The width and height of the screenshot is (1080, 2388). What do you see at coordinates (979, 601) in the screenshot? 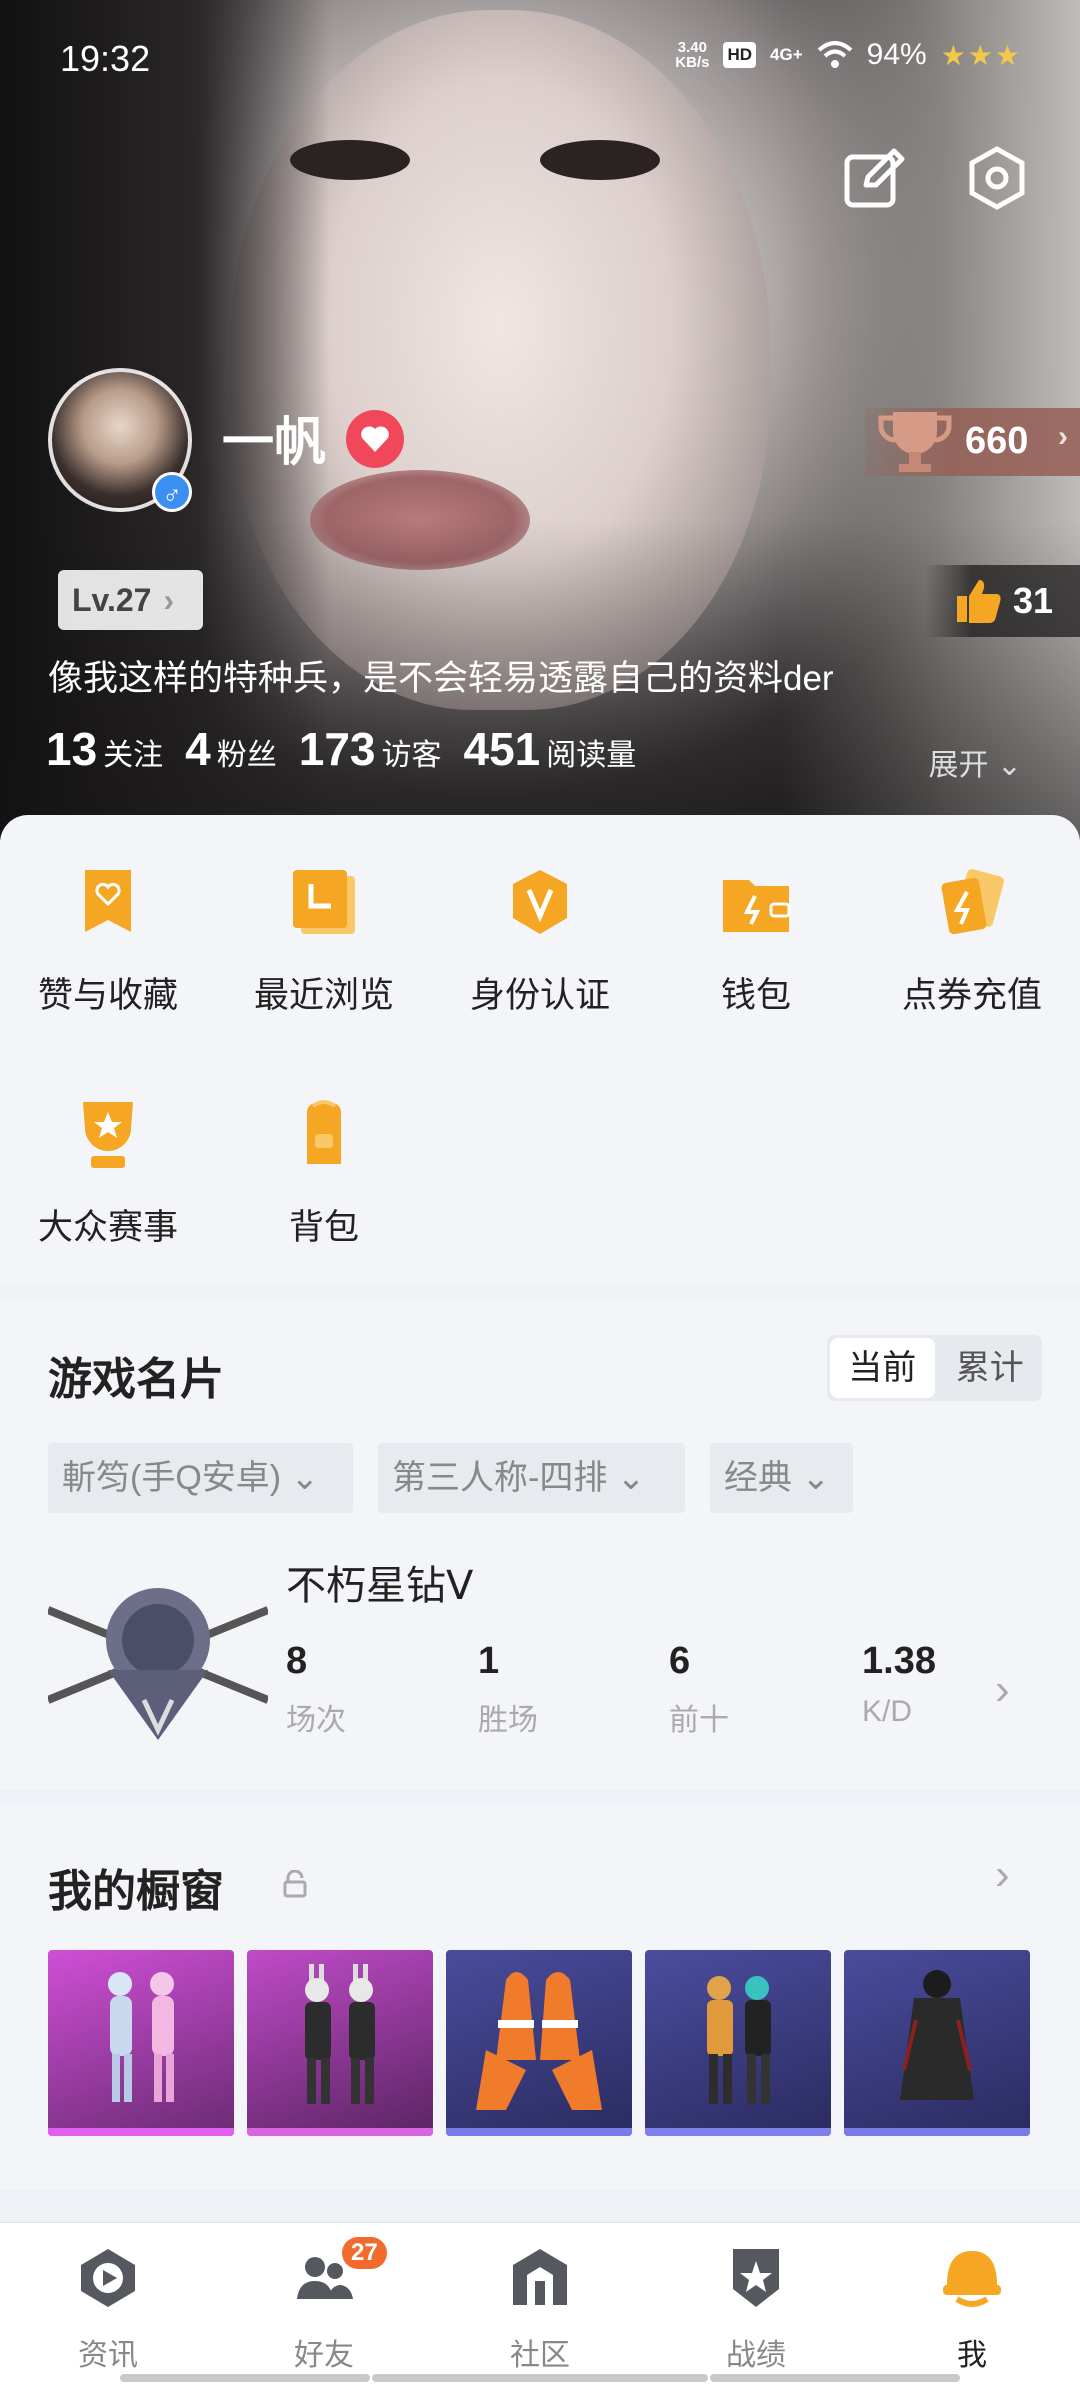
I see `thumbs-up-icon` at bounding box center [979, 601].